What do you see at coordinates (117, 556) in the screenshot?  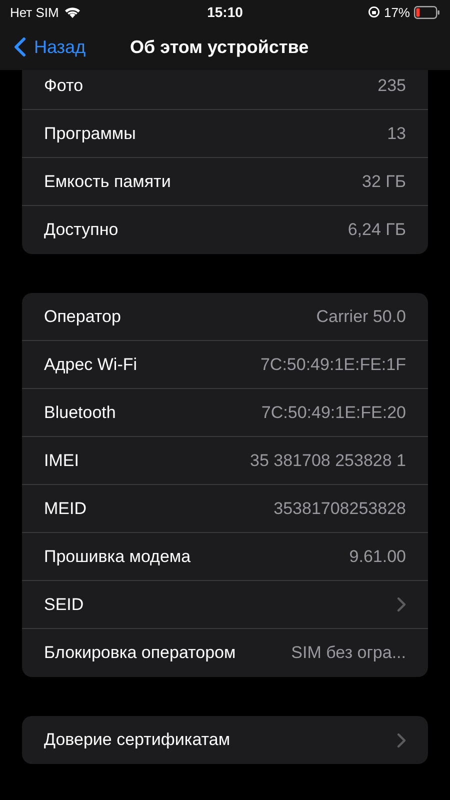 I see `row-label: Прошивка модема` at bounding box center [117, 556].